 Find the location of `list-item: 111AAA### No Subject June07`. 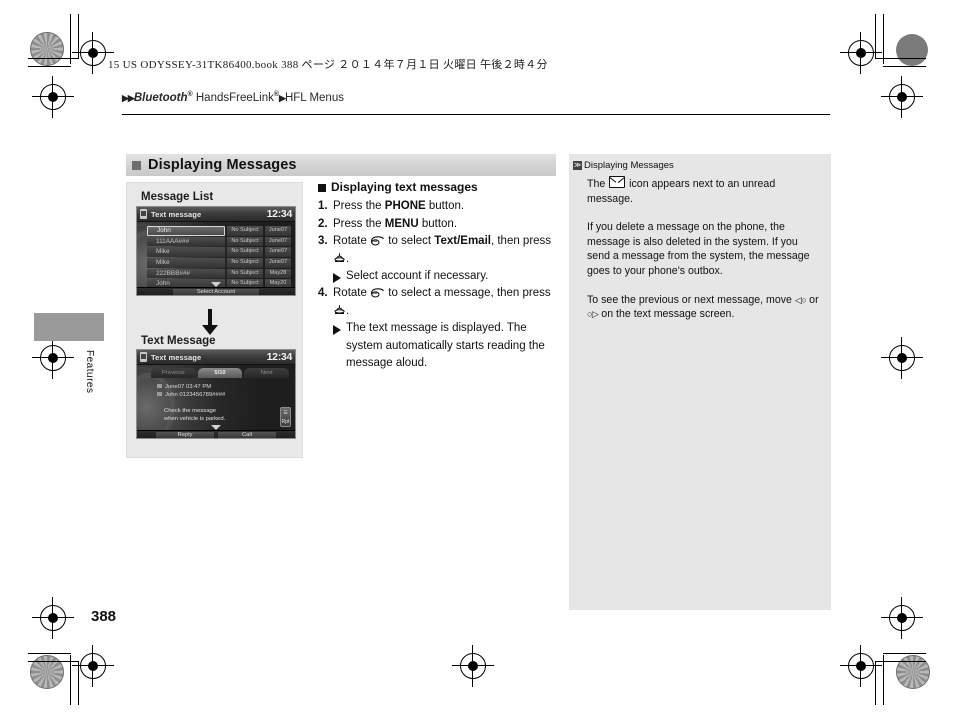

list-item: 111AAA### No Subject June07 is located at coordinates (219, 241).